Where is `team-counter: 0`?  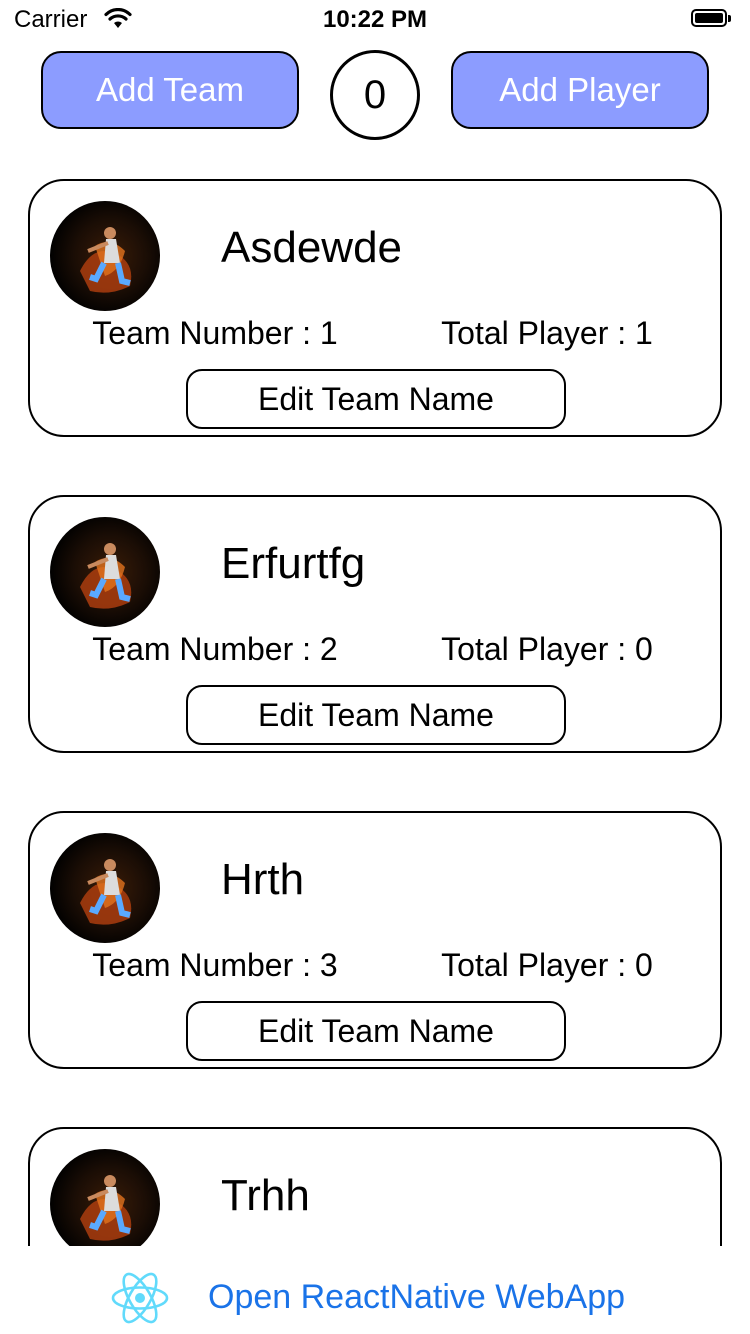
team-counter: 0 is located at coordinates (375, 95).